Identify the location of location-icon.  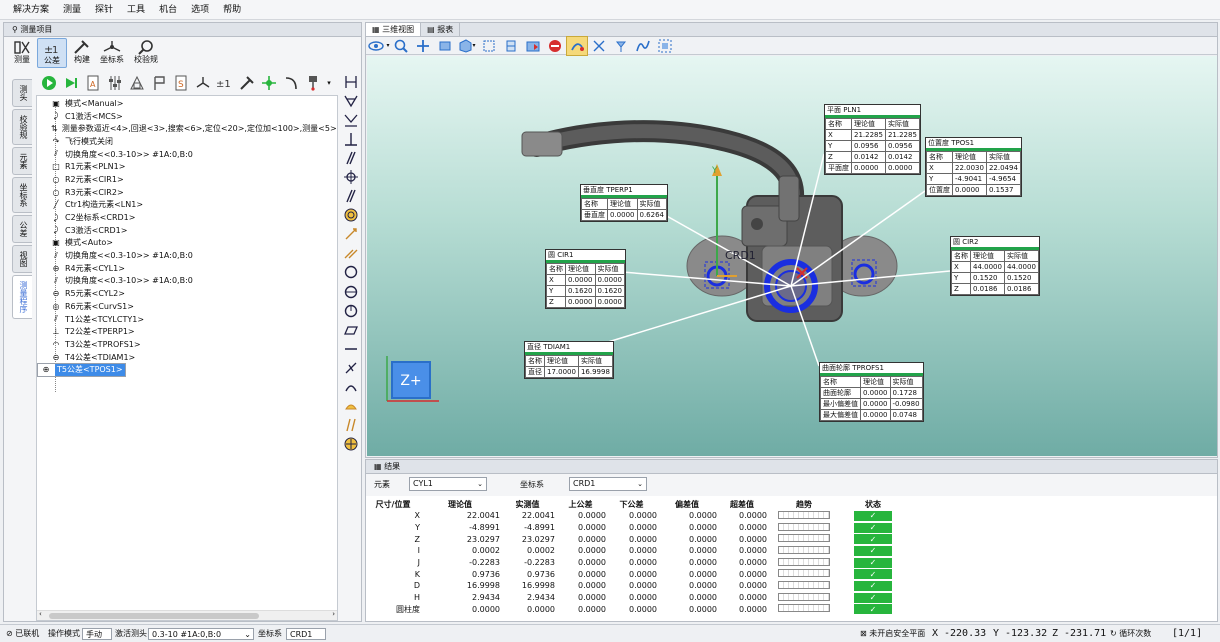
(351, 444).